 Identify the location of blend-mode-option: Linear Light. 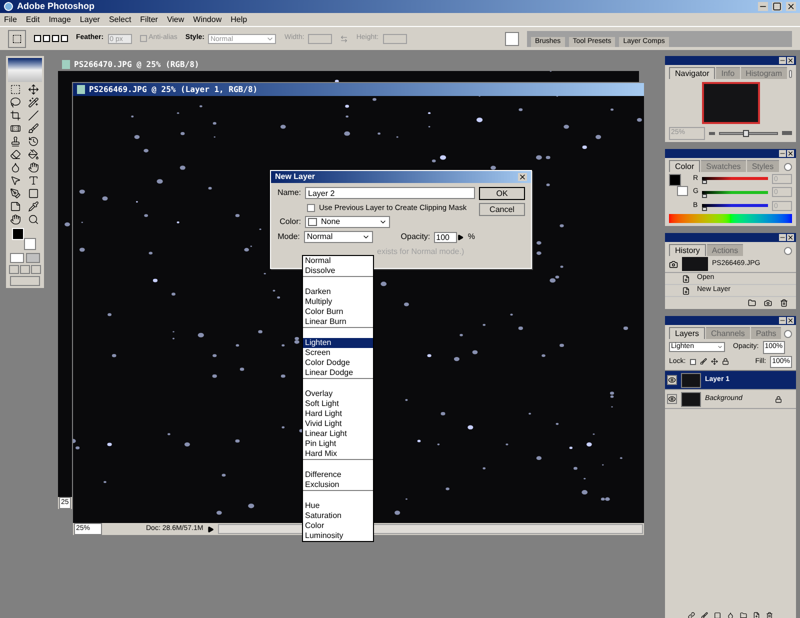
(338, 434).